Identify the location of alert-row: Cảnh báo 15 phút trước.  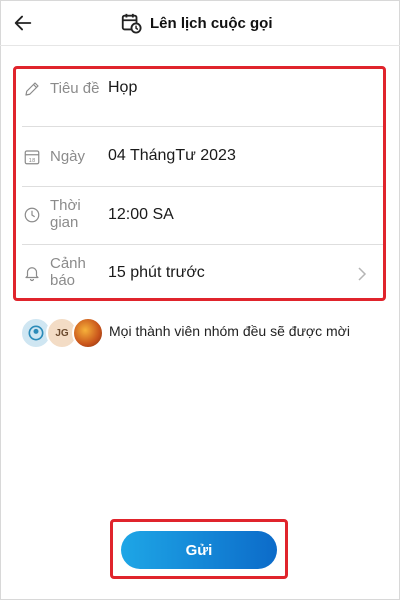
(199, 273).